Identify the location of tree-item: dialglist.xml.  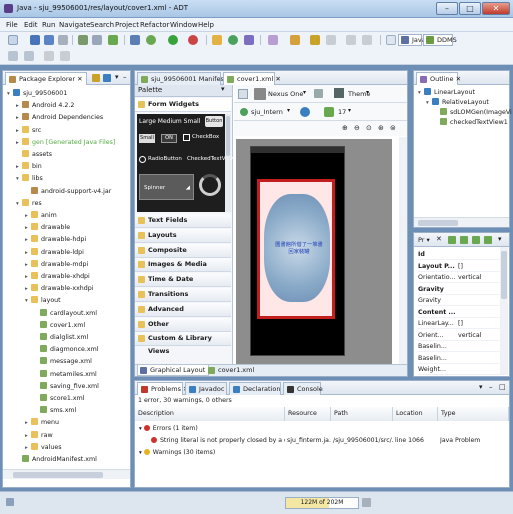
(61, 338).